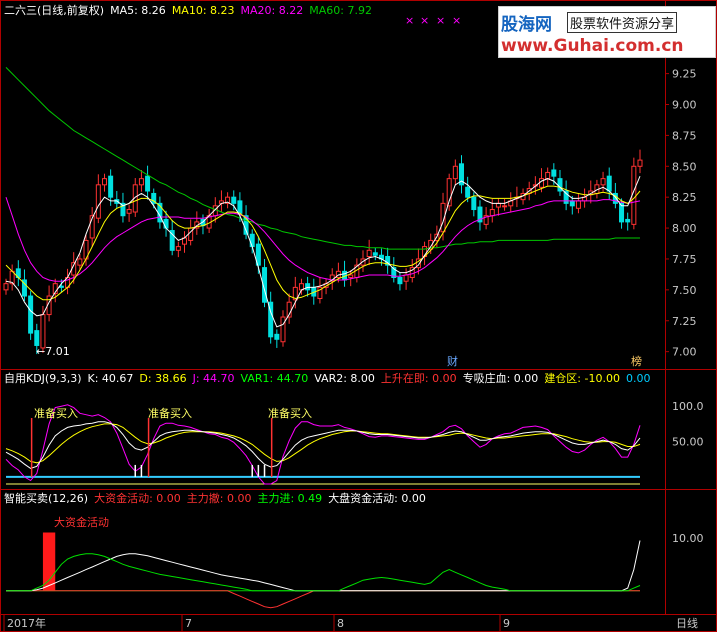 The height and width of the screenshot is (632, 717). I want to click on fund-name: 智能买卖(12,26), so click(46, 498).